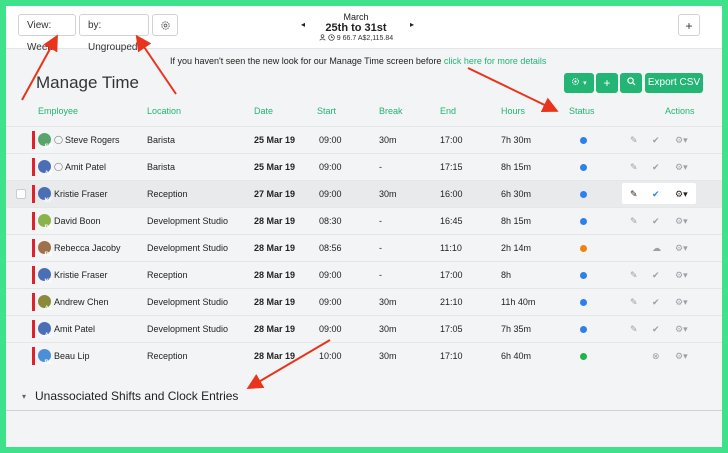 Image resolution: width=728 pixels, height=453 pixels. What do you see at coordinates (114, 33) in the screenshot?
I see `group-by-button: by: Ungrouped` at bounding box center [114, 33].